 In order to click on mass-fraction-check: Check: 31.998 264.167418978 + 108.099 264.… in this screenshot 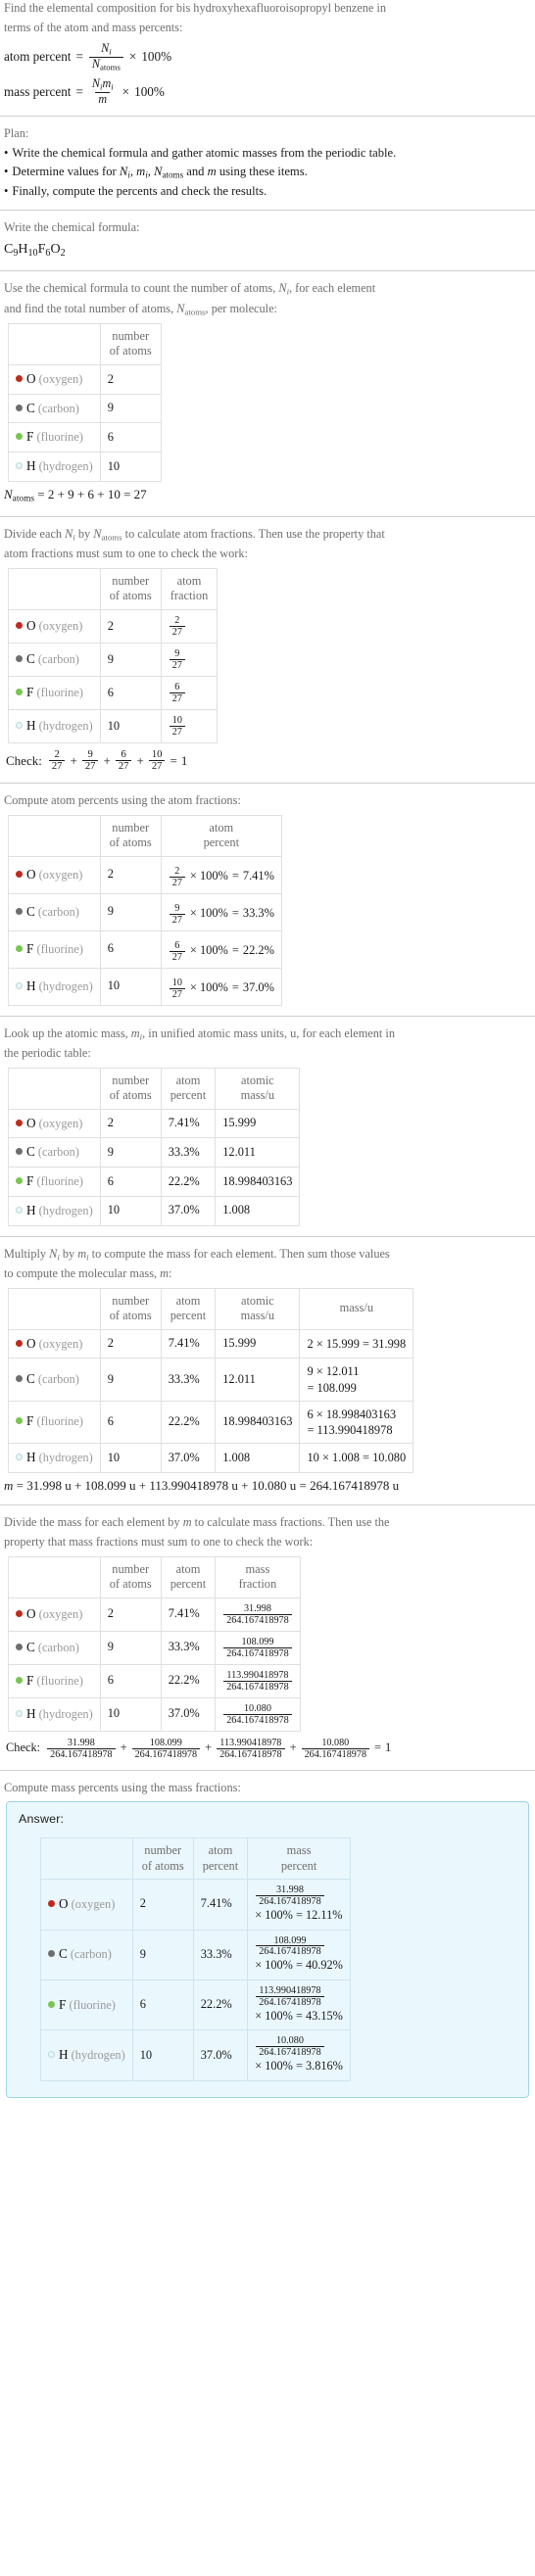, I will do `click(268, 1749)`.